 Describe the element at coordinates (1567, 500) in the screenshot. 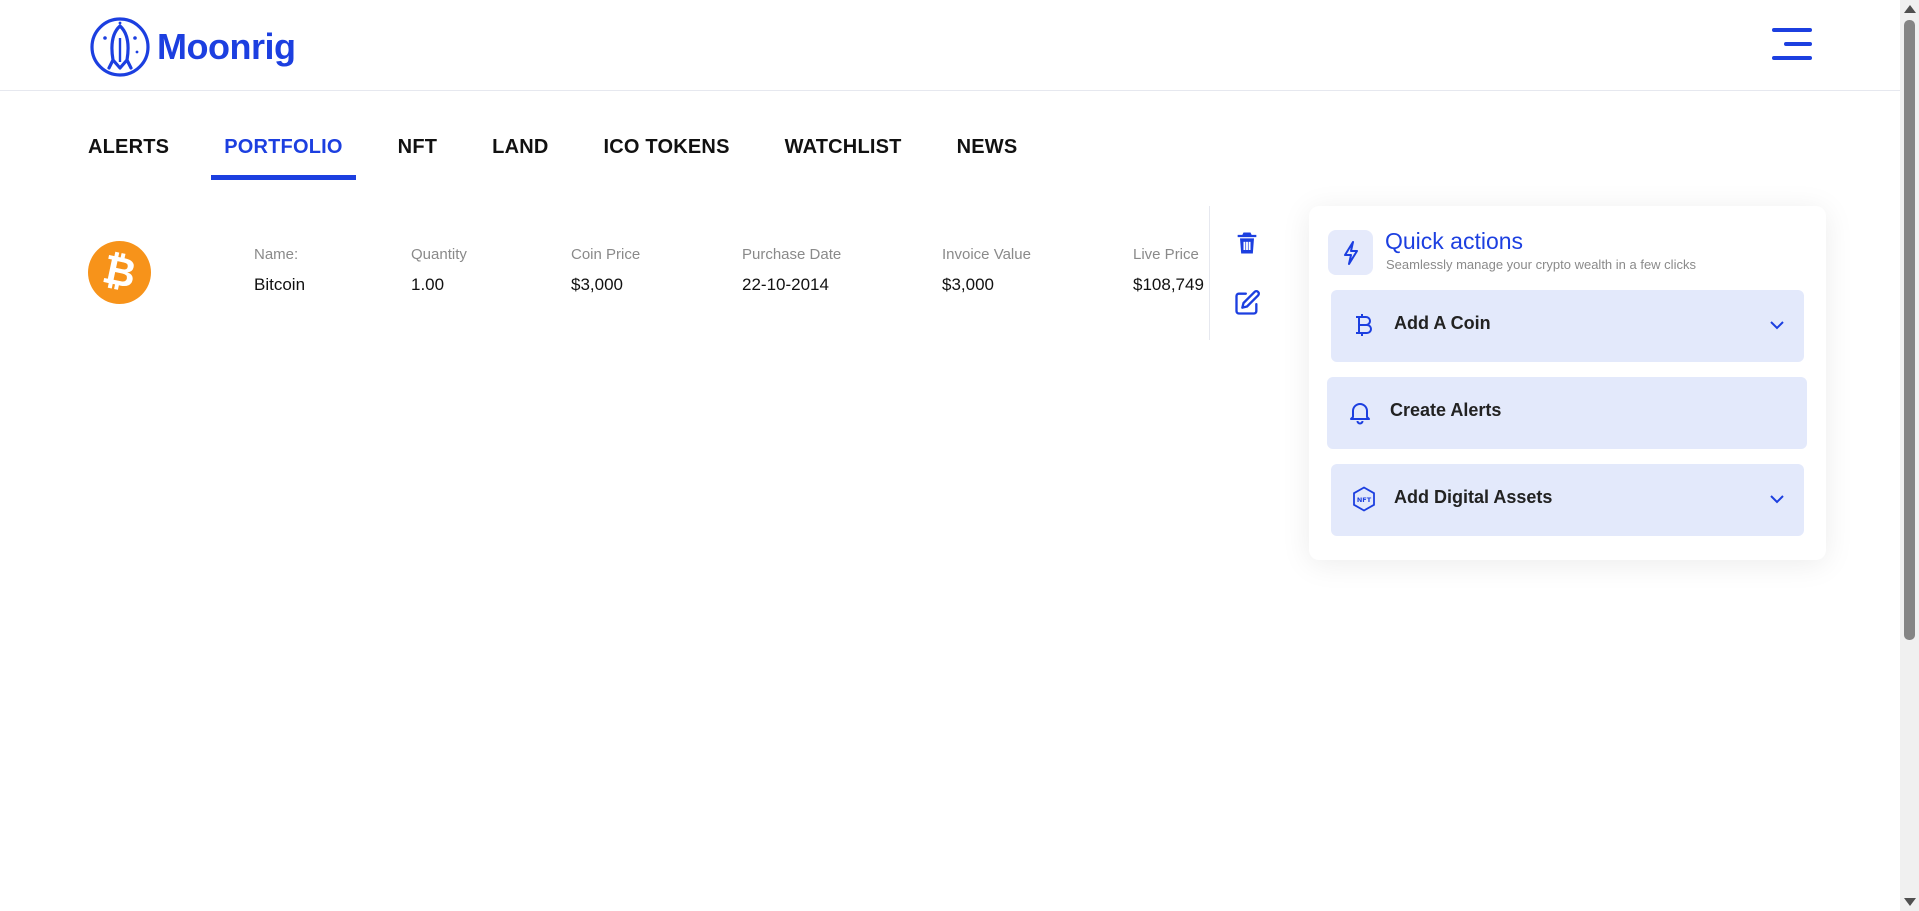

I see `add-digital-assets-accordion: NFT Add Digital Assets` at that location.